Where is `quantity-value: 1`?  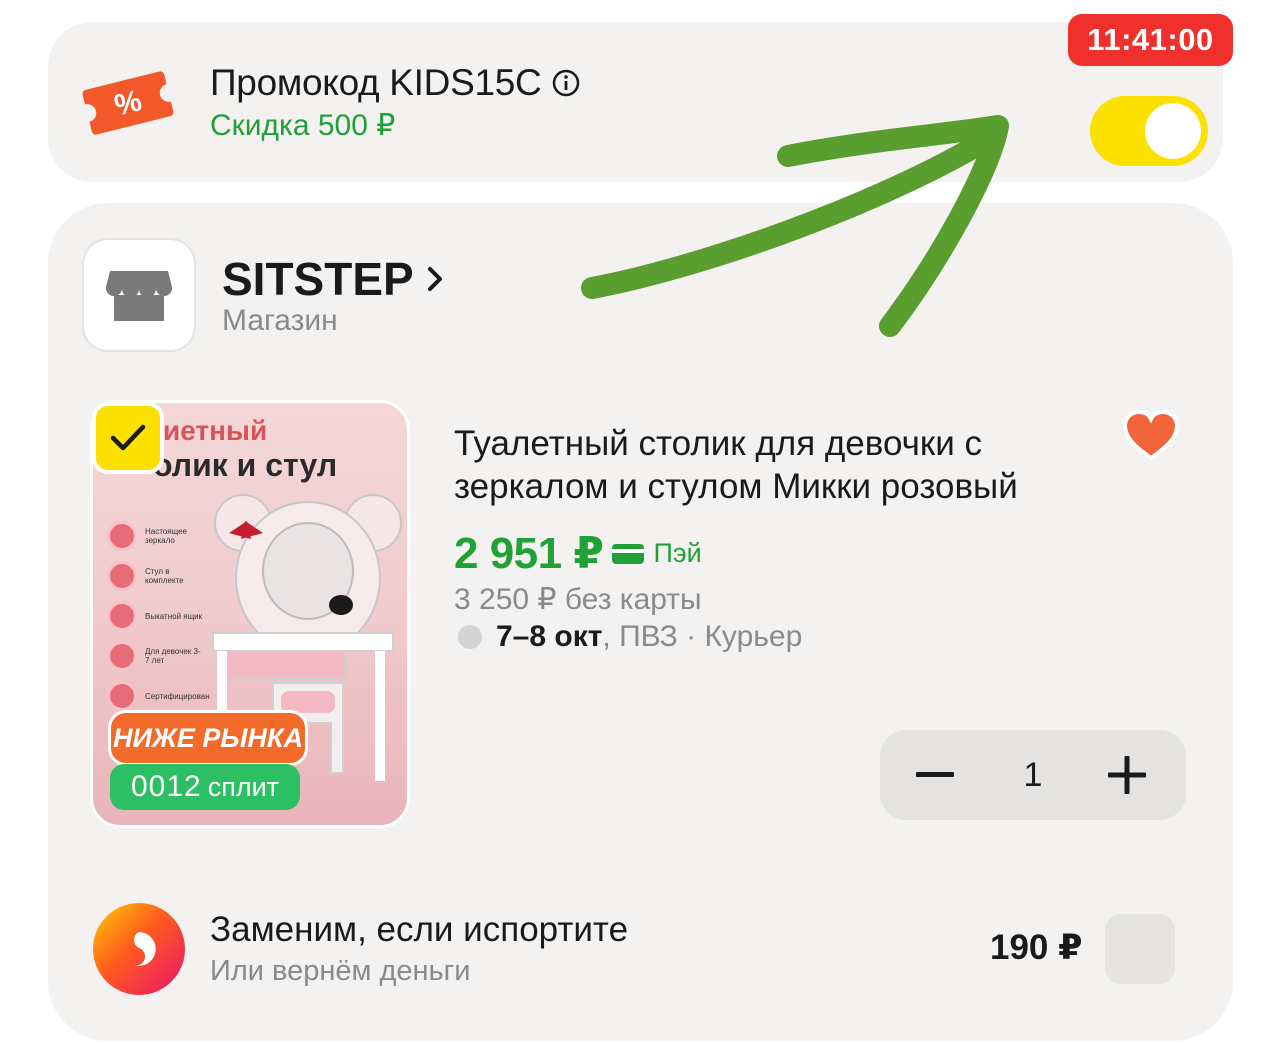 quantity-value: 1 is located at coordinates (1033, 774).